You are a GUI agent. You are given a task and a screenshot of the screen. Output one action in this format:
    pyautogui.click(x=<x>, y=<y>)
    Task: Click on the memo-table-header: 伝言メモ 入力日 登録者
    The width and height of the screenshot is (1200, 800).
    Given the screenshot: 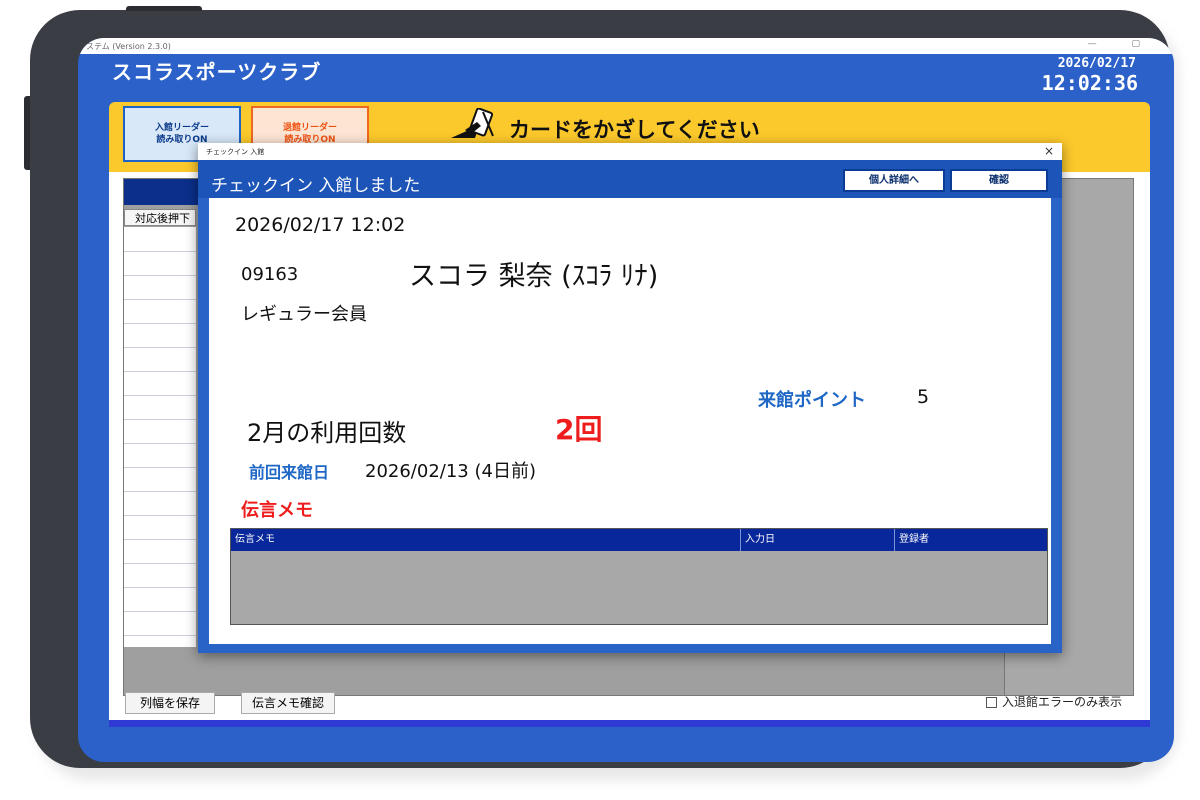 What is the action you would take?
    pyautogui.click(x=639, y=540)
    